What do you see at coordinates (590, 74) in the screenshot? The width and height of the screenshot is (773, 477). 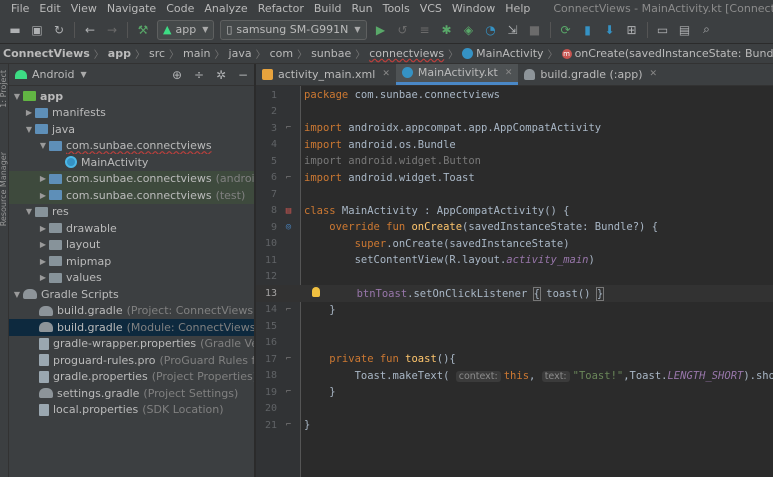 I see `tab-build-gradle-app: build.gradle (:app) ✕` at bounding box center [590, 74].